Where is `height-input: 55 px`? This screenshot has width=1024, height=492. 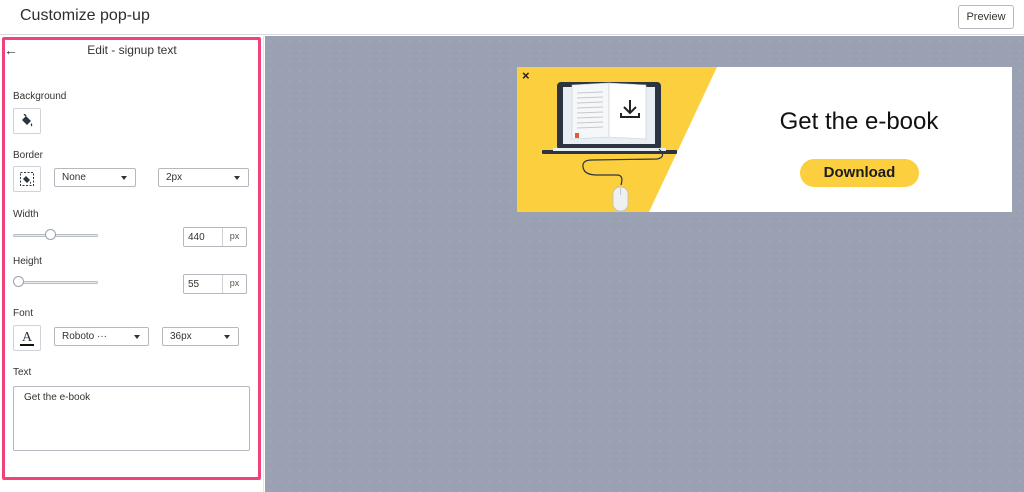
height-input: 55 px is located at coordinates (215, 284).